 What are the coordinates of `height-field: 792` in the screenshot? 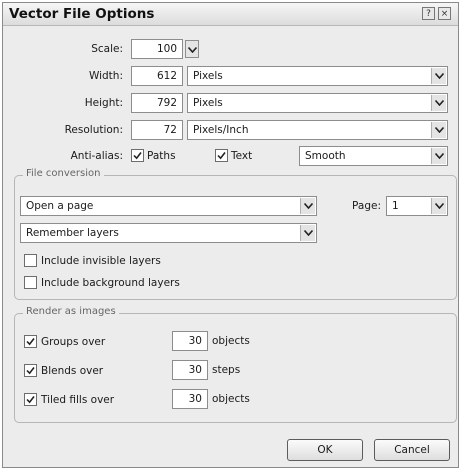 It's located at (157, 103).